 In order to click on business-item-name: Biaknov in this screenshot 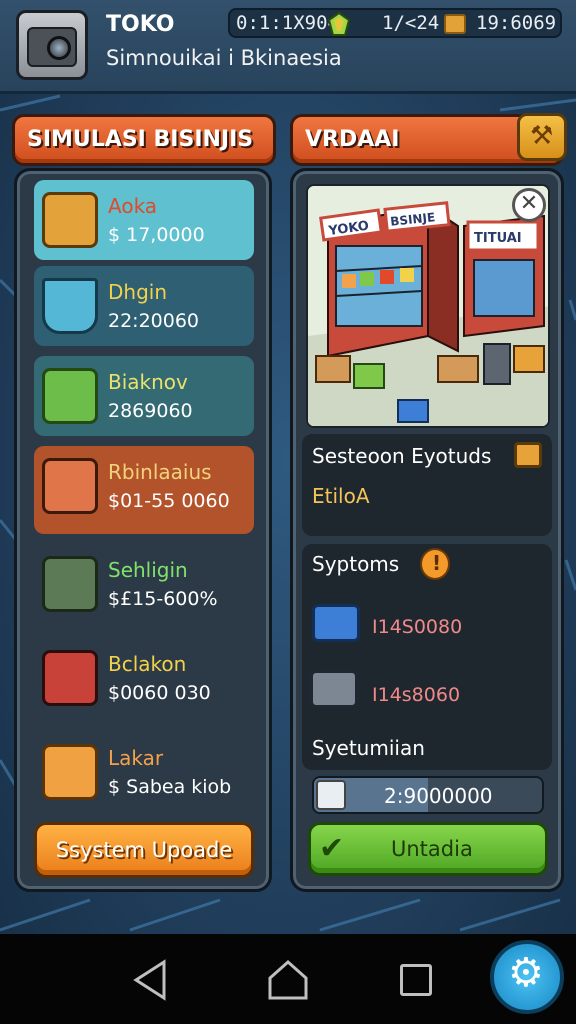, I will do `click(148, 382)`.